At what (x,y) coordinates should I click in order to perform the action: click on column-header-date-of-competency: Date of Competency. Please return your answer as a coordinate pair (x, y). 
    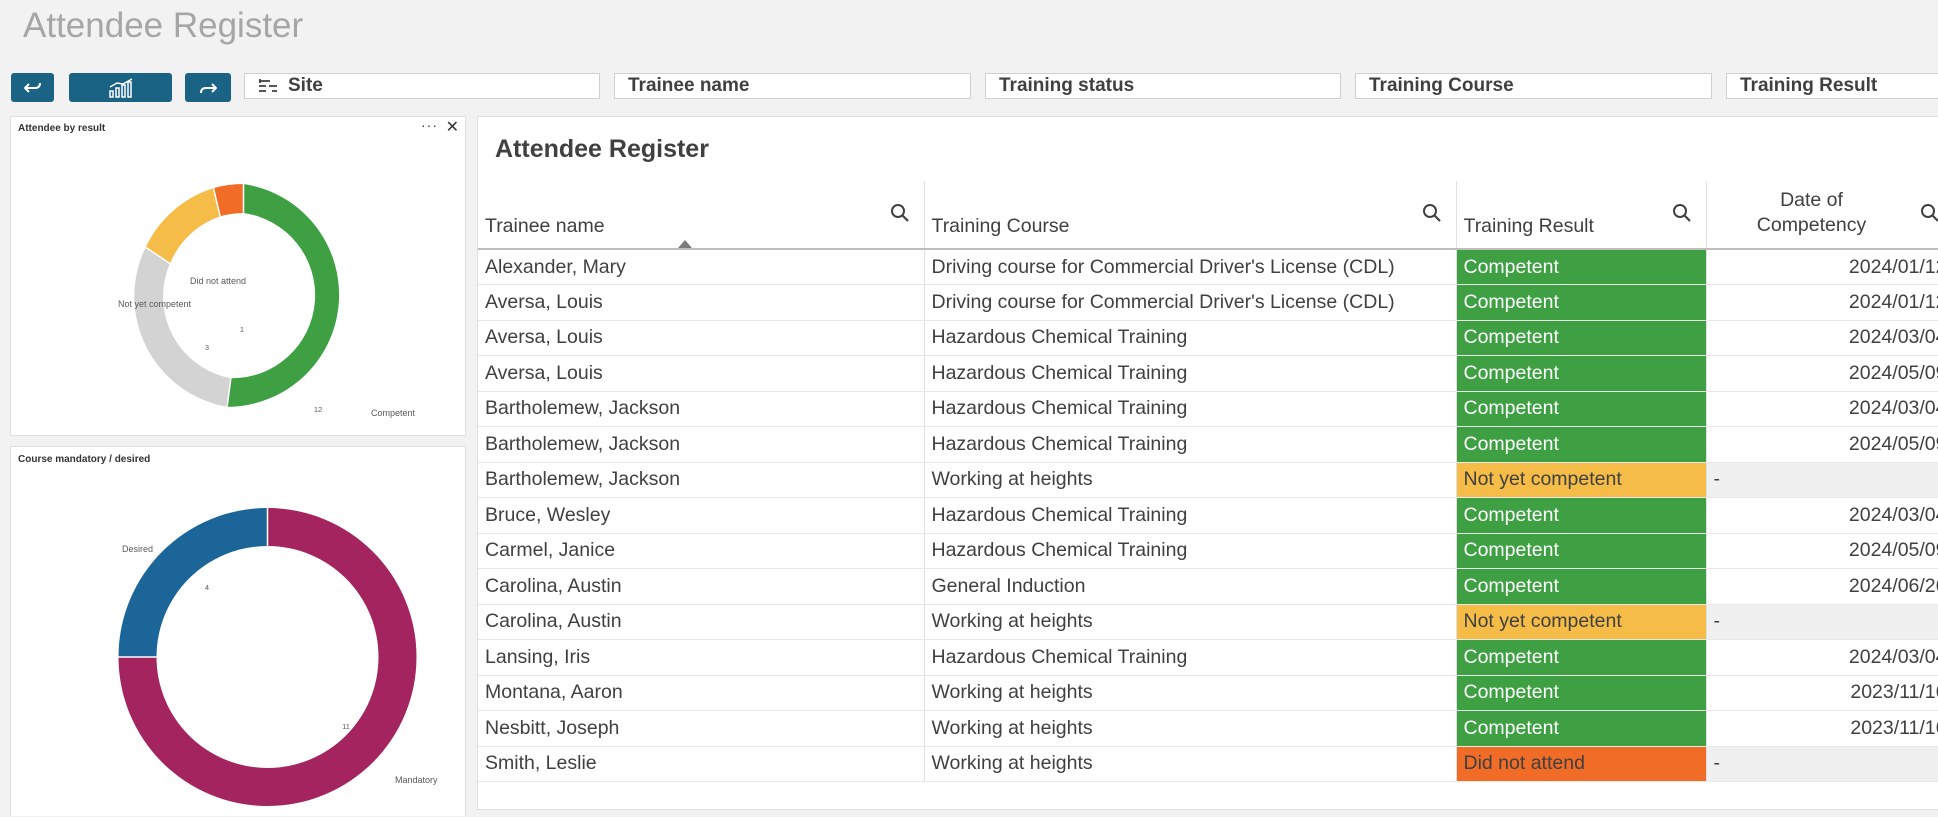
    Looking at the image, I should click on (1822, 215).